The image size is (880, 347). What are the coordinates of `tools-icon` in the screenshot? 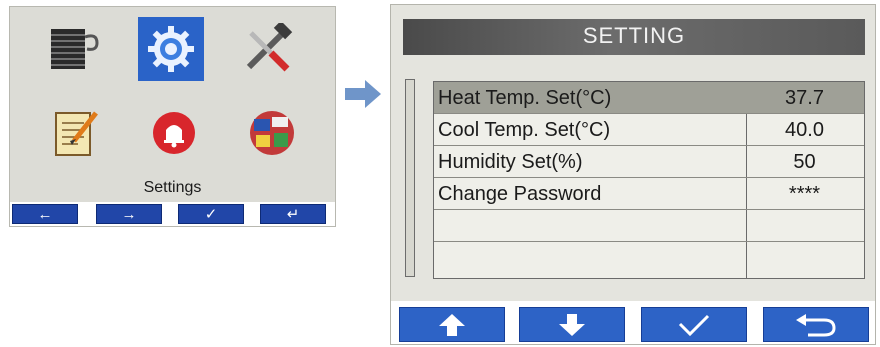 It's located at (268, 49).